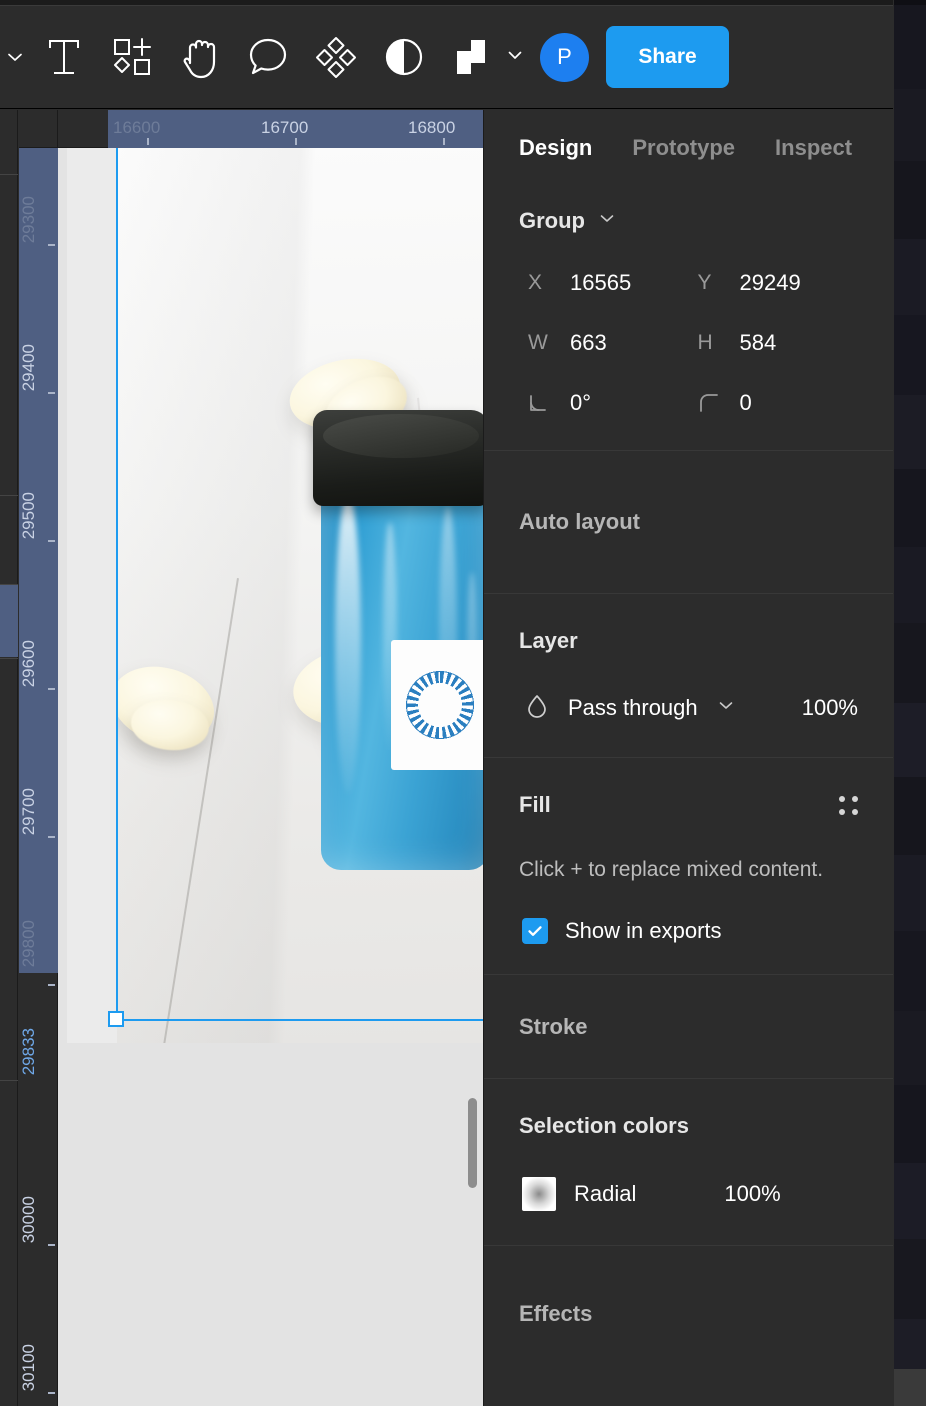 The width and height of the screenshot is (926, 1406). Describe the element at coordinates (556, 1313) in the screenshot. I see `effects-title: Effects` at that location.